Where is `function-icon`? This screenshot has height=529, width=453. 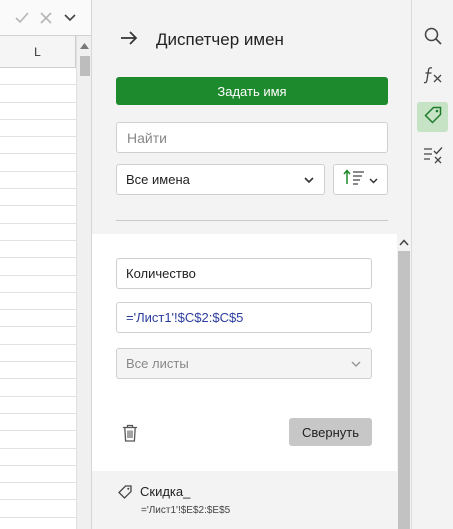 function-icon is located at coordinates (433, 77).